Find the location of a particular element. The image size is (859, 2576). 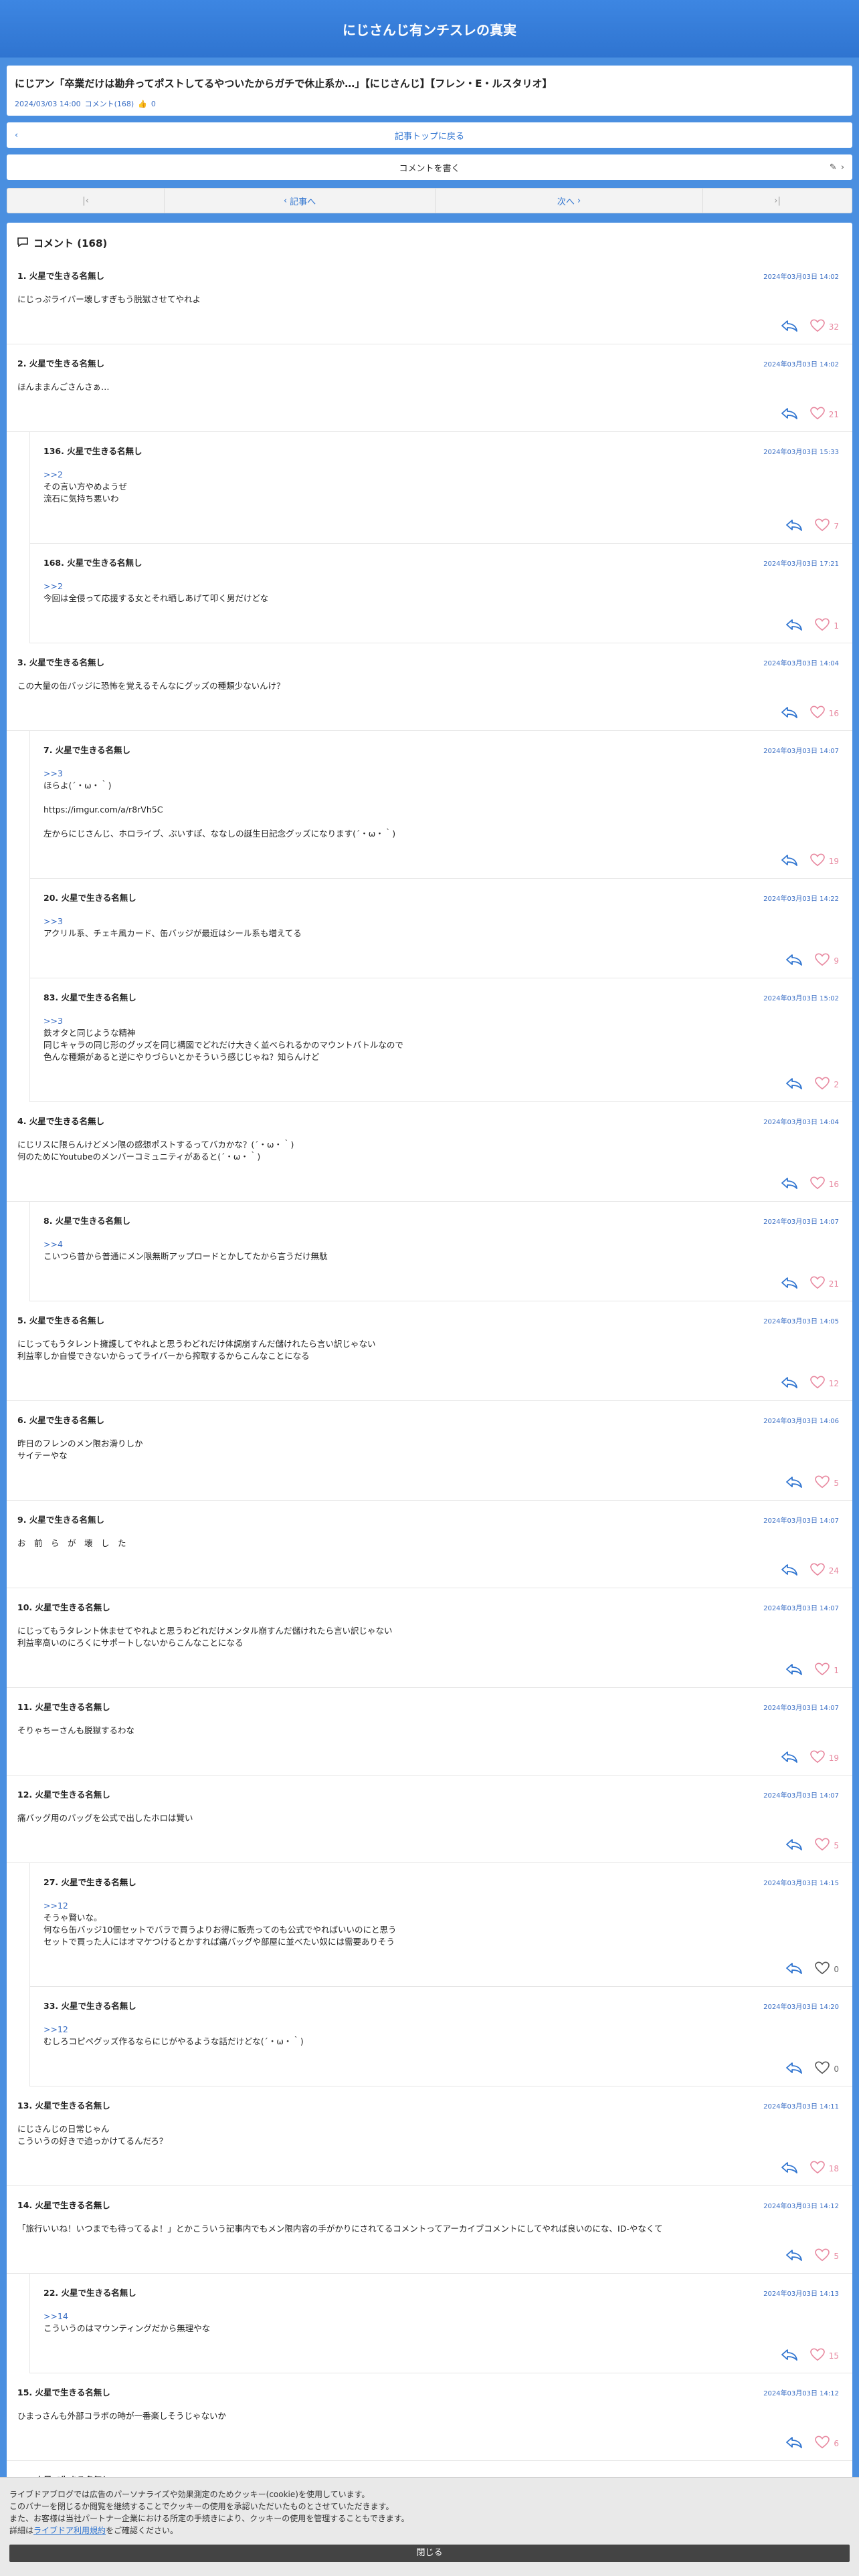

prev-article-button: ‹ 記事へ is located at coordinates (300, 201).